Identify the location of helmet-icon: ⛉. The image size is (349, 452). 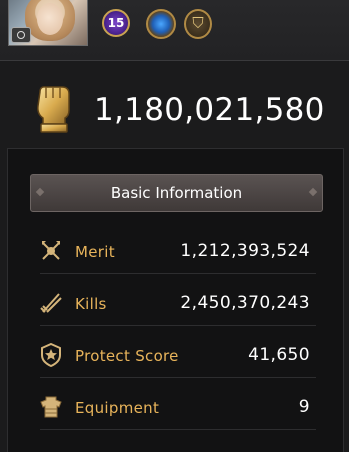
(198, 24).